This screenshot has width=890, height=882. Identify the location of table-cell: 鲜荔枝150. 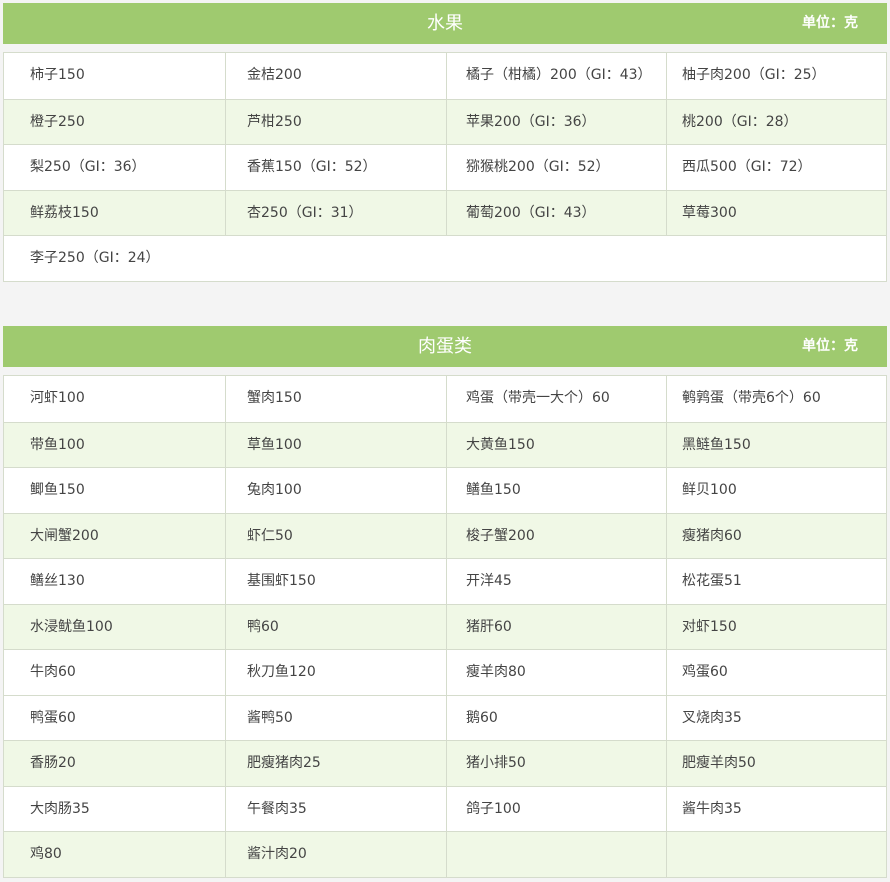
(64, 212).